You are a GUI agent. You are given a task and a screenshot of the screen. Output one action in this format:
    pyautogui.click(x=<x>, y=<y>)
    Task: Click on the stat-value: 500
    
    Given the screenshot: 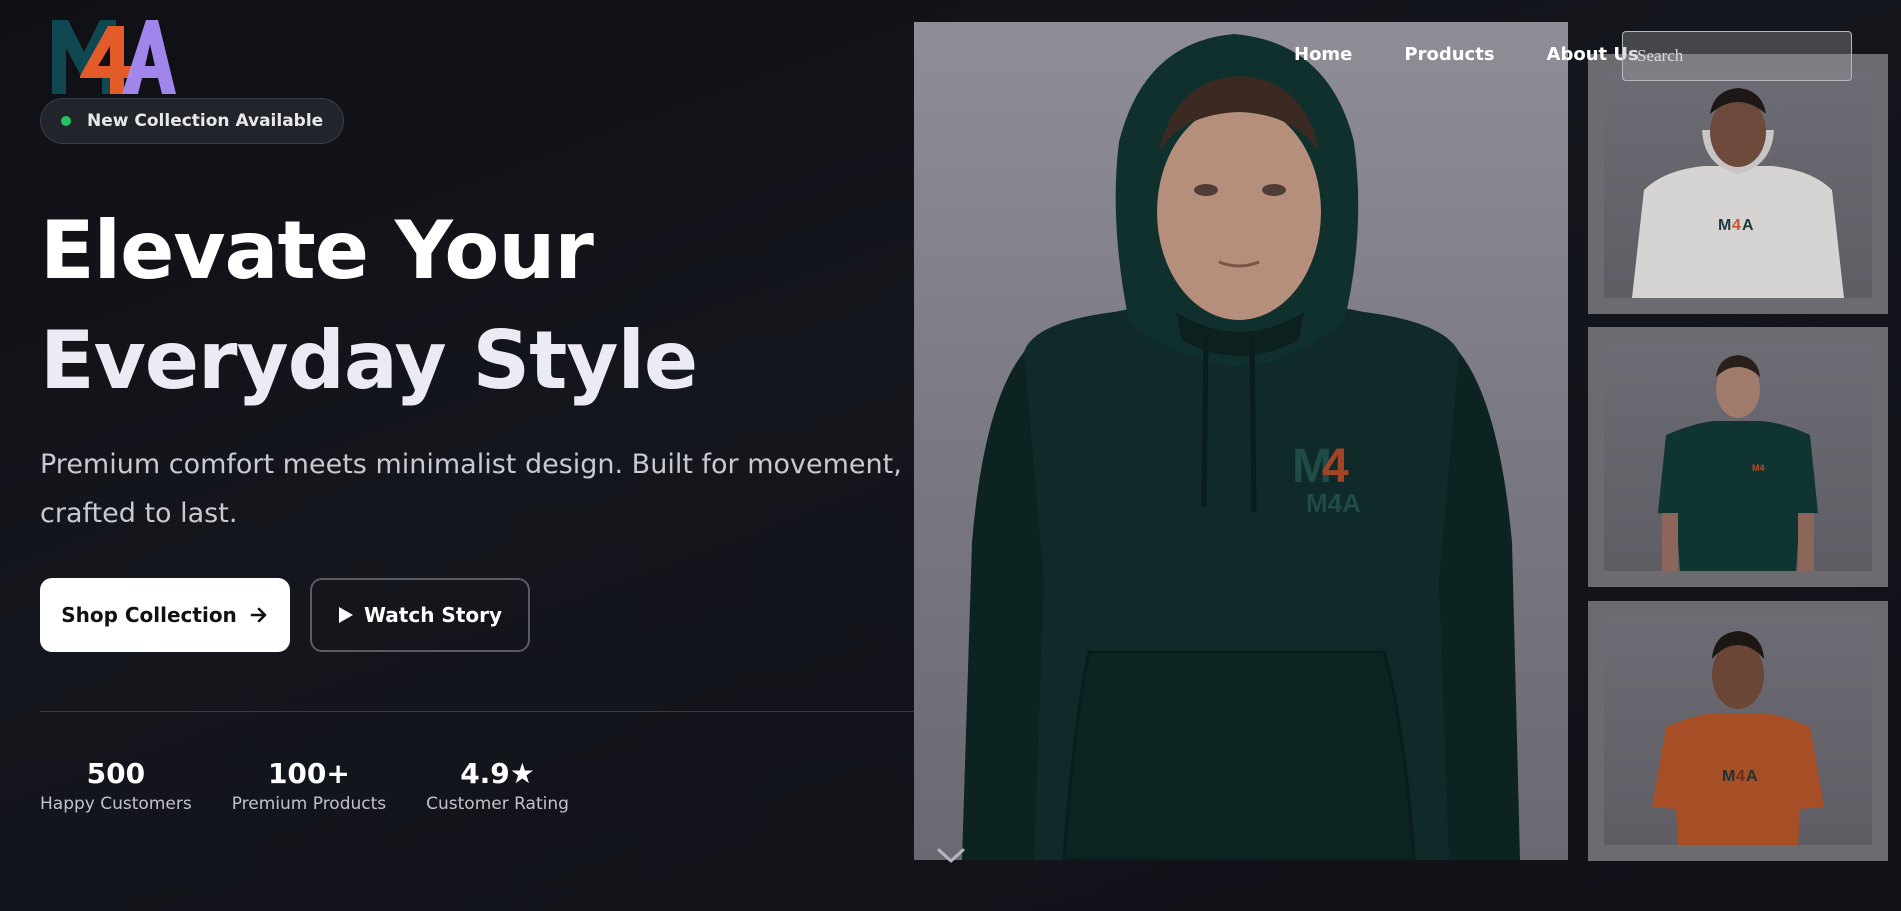 What is the action you would take?
    pyautogui.click(x=116, y=773)
    